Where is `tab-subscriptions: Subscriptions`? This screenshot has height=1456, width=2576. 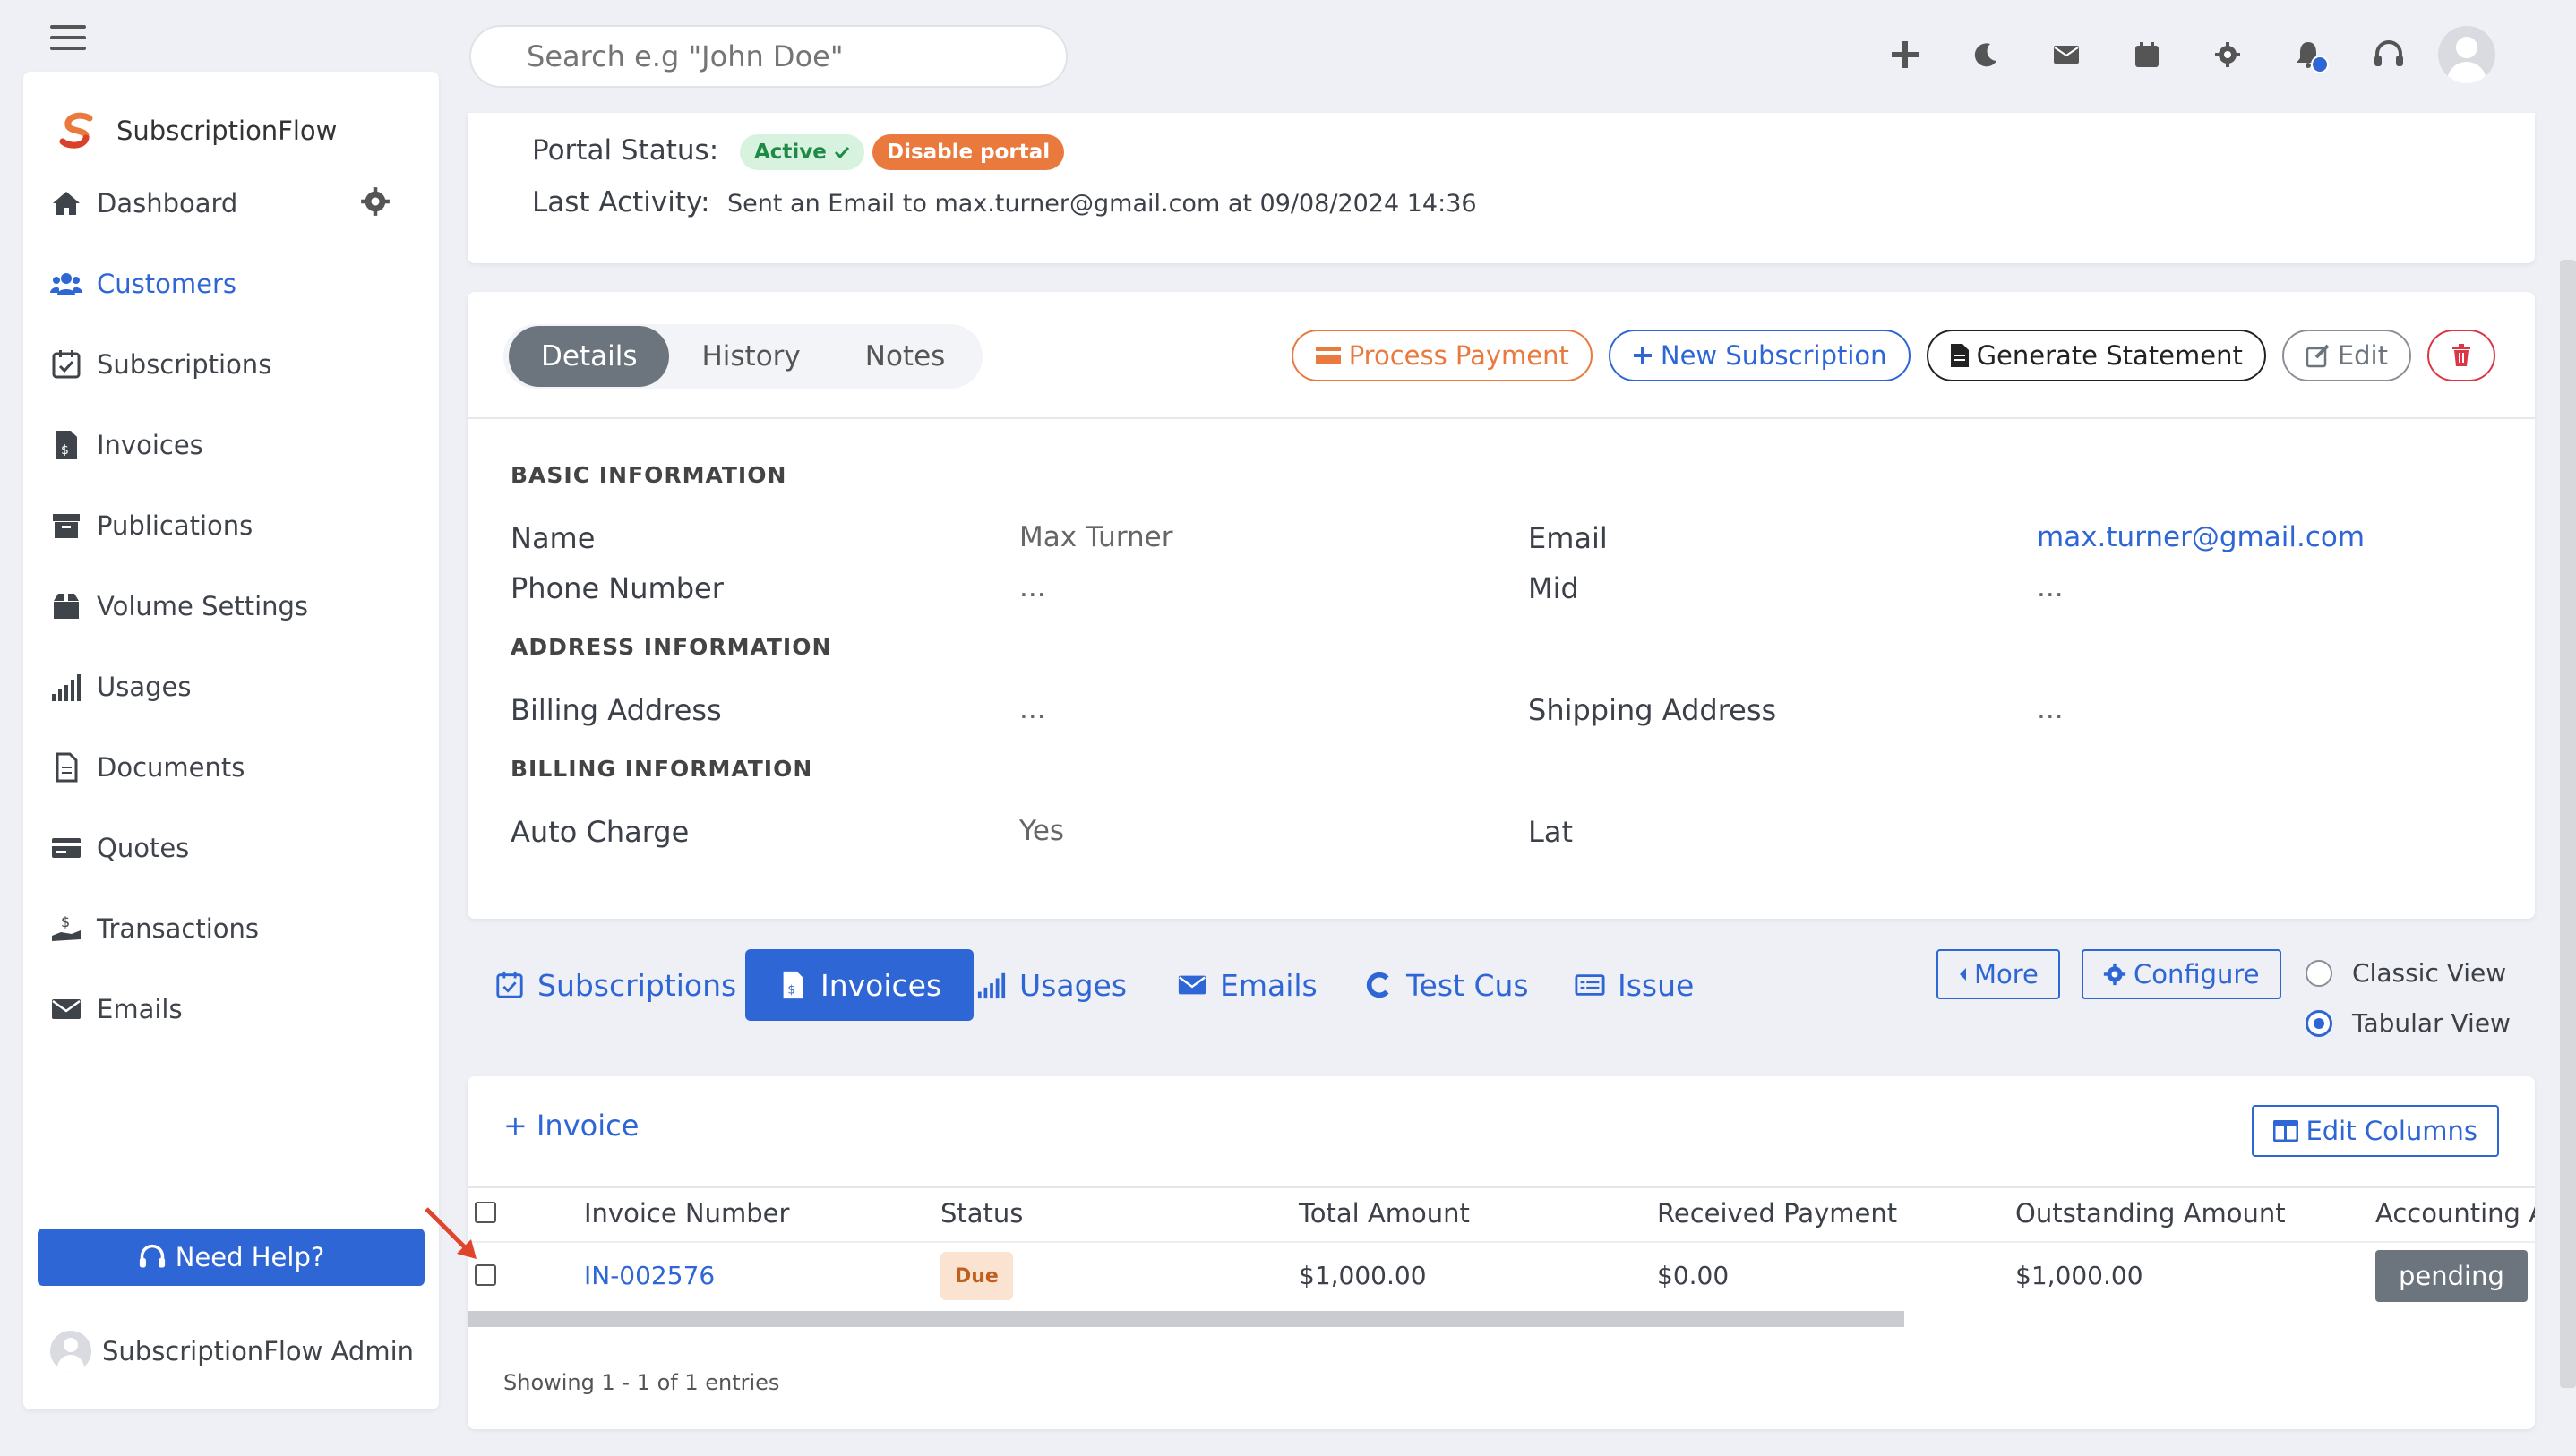 tab-subscriptions: Subscriptions is located at coordinates (615, 985).